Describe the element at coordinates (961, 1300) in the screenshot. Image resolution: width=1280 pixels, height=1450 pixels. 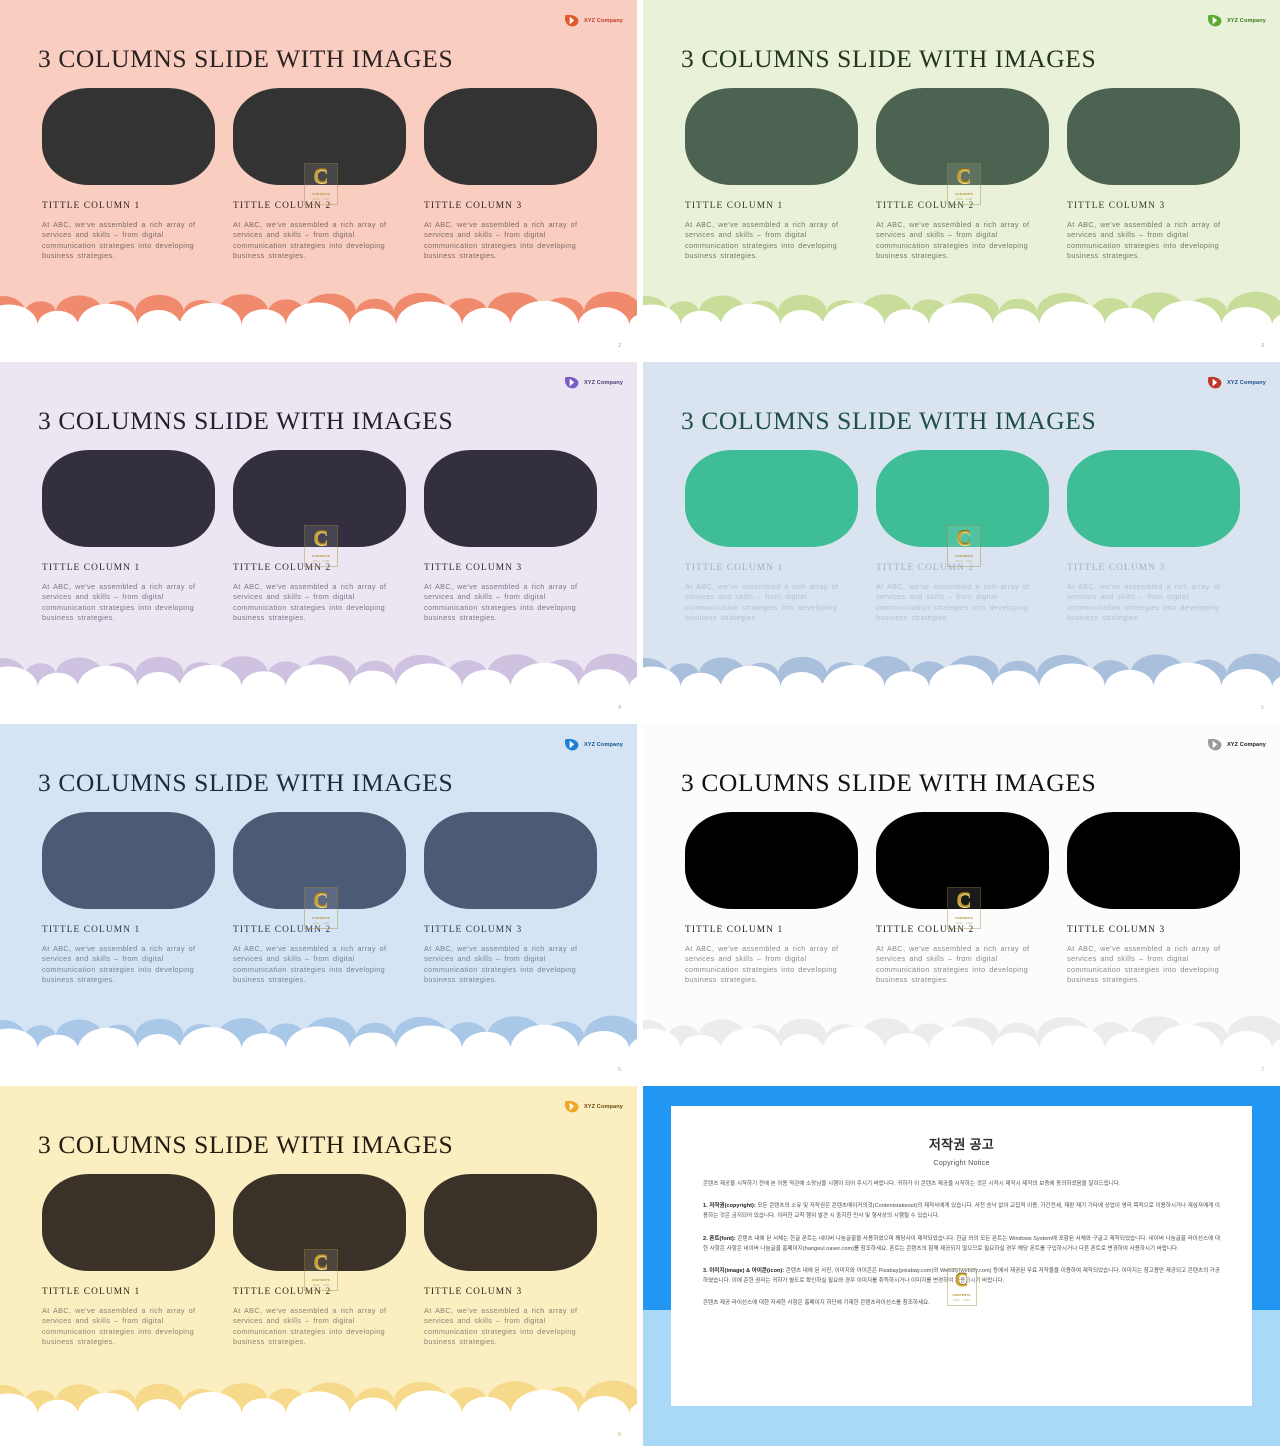
I see `watermark-line2: MALL . COM` at that location.